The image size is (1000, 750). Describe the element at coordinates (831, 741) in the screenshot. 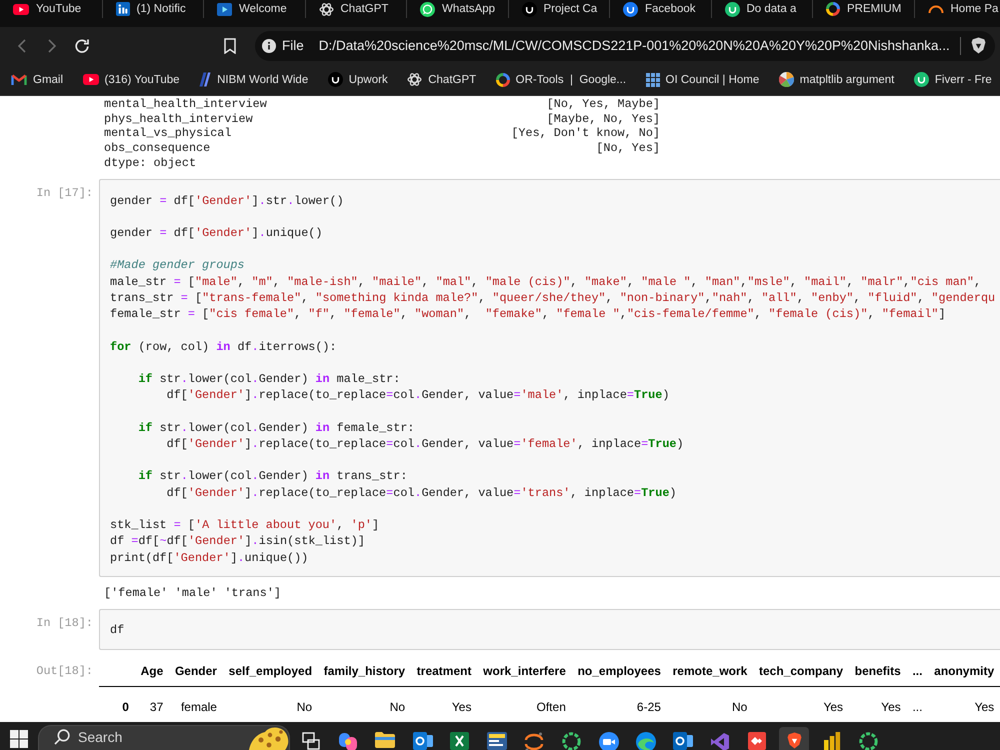

I see `bar-chart-icon` at that location.